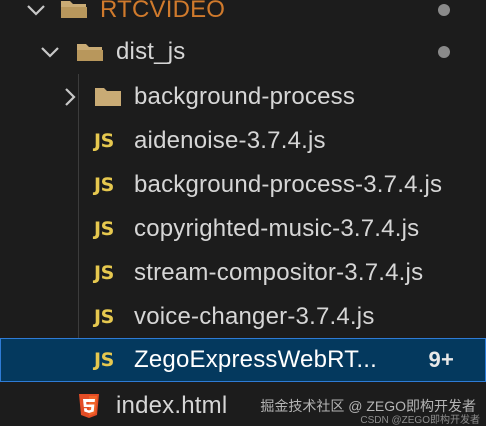  I want to click on tree-row-root-folder: RTCVIDEO, so click(243, 16).